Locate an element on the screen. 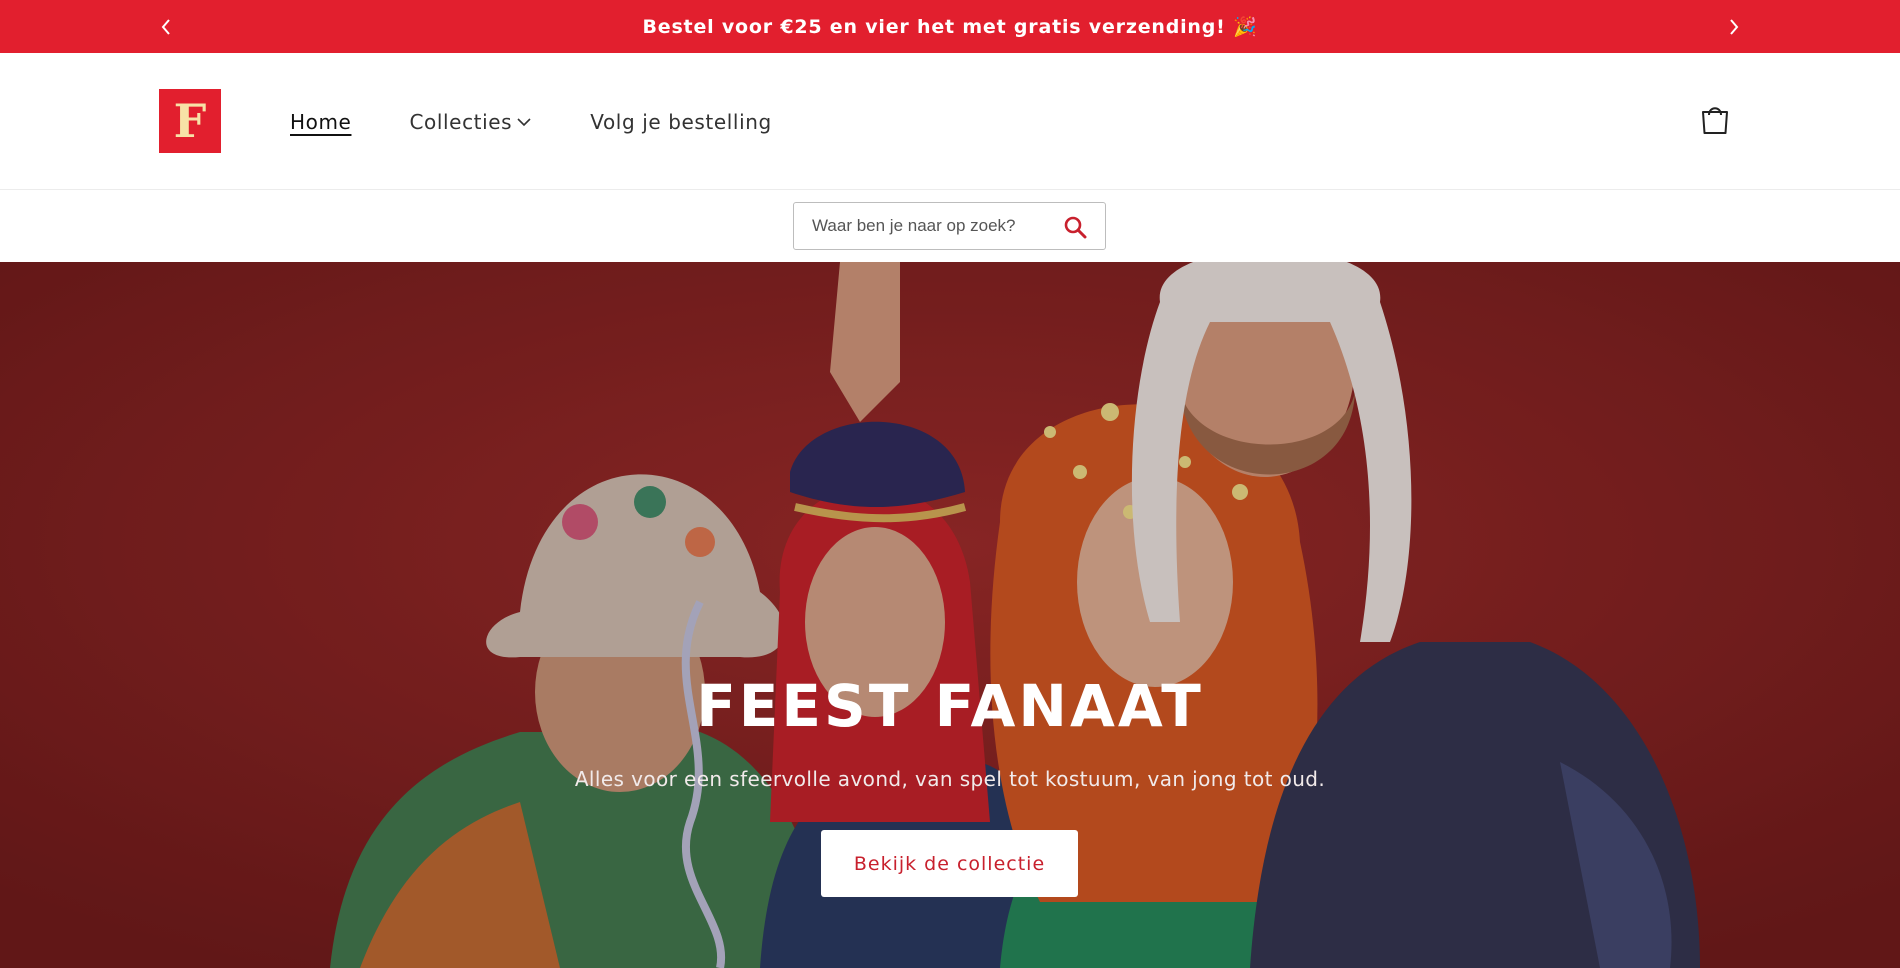 Image resolution: width=1900 pixels, height=968 pixels. shopping-bag-icon is located at coordinates (1715, 120).